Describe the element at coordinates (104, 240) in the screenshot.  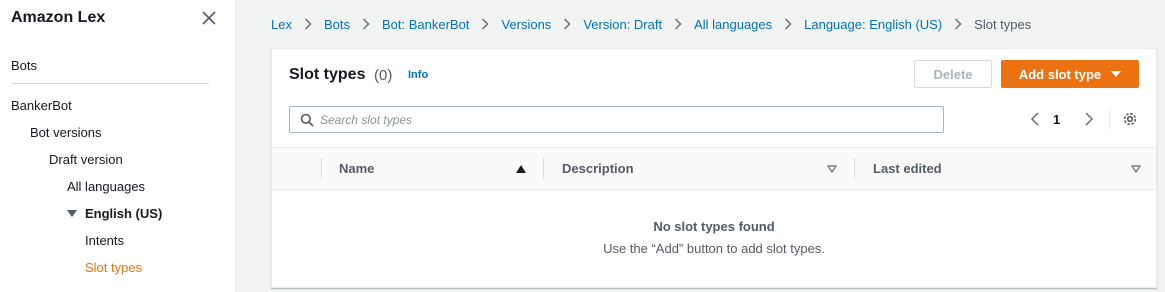
I see `sidebar-item-intents: Intents` at that location.